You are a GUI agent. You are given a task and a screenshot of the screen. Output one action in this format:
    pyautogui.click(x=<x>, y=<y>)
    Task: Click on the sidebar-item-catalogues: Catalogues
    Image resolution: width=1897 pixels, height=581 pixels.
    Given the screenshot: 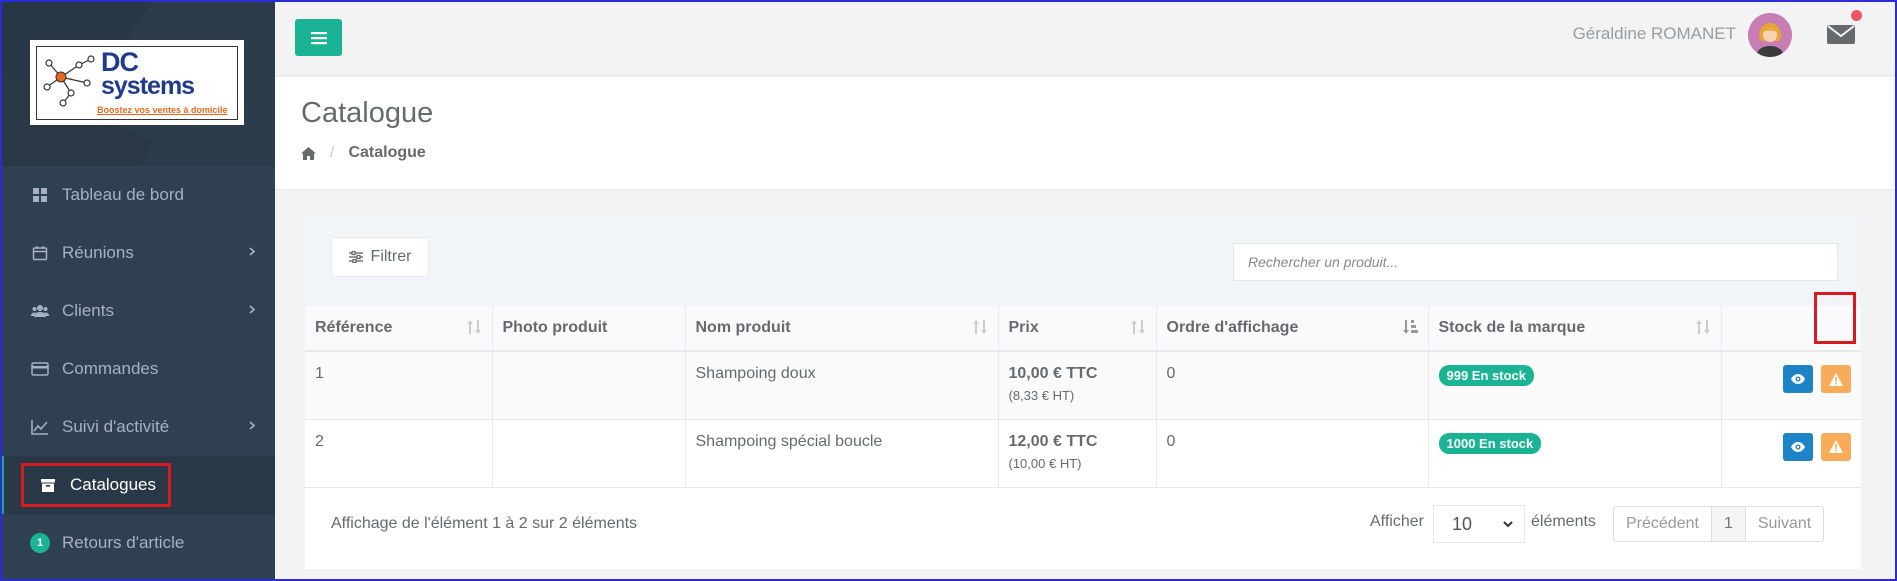 What is the action you would take?
    pyautogui.click(x=137, y=485)
    